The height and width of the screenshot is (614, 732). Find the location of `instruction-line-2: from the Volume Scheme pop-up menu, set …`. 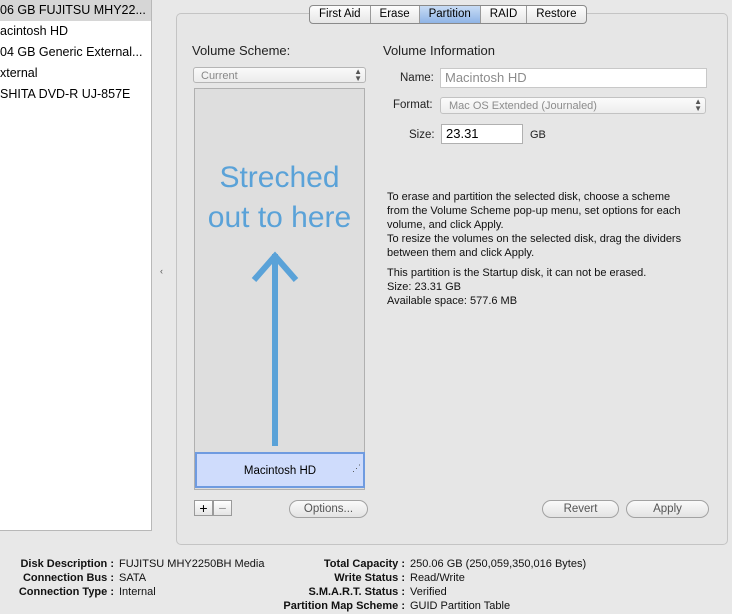

instruction-line-2: from the Volume Scheme pop-up menu, set … is located at coordinates (534, 211).